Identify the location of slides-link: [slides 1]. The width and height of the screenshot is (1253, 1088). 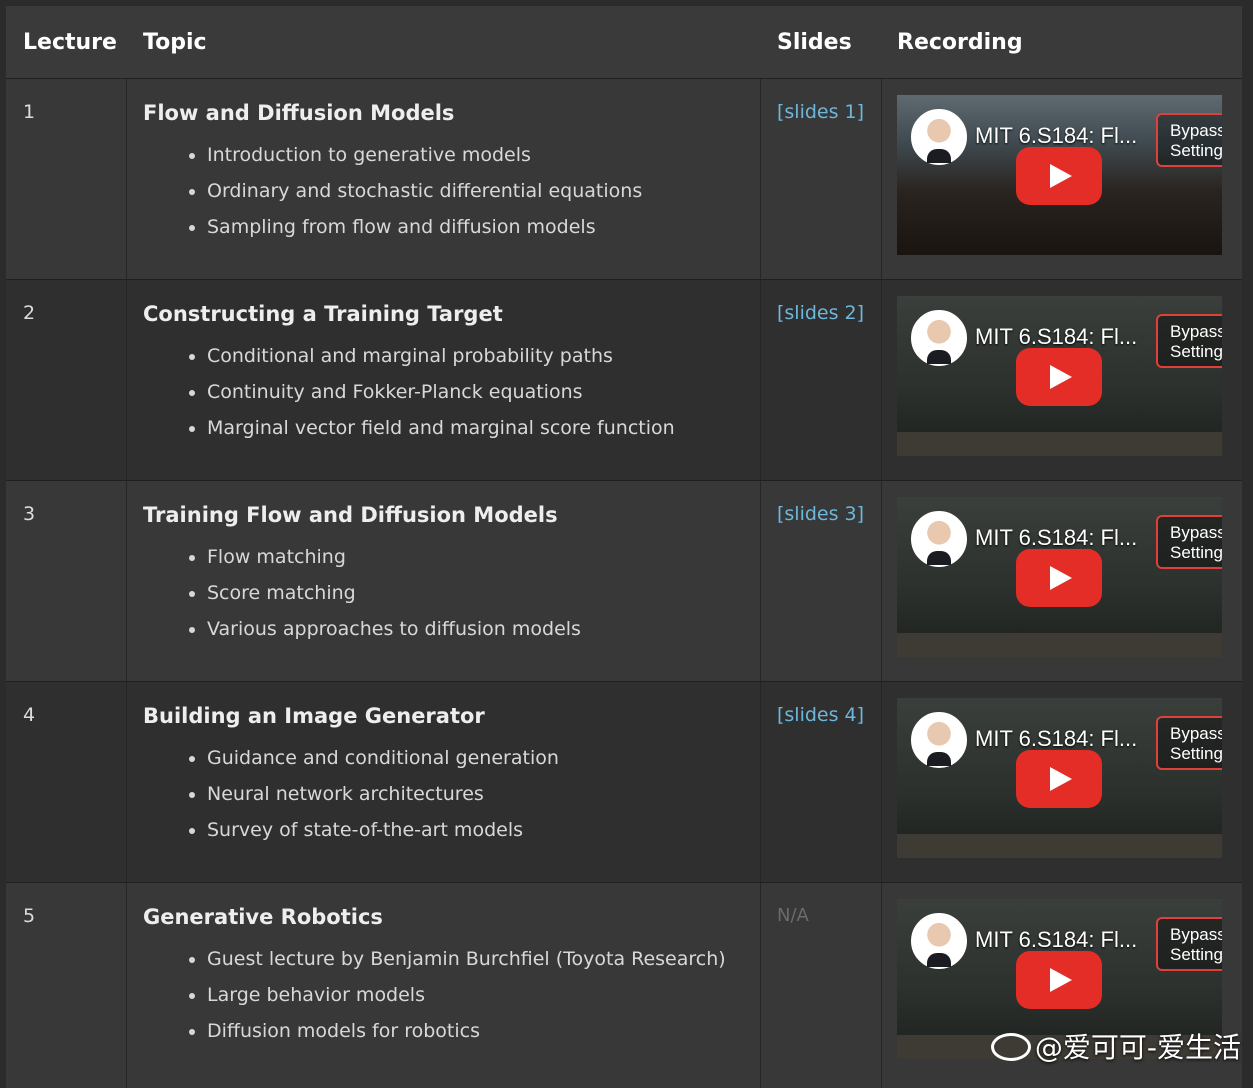
(820, 112).